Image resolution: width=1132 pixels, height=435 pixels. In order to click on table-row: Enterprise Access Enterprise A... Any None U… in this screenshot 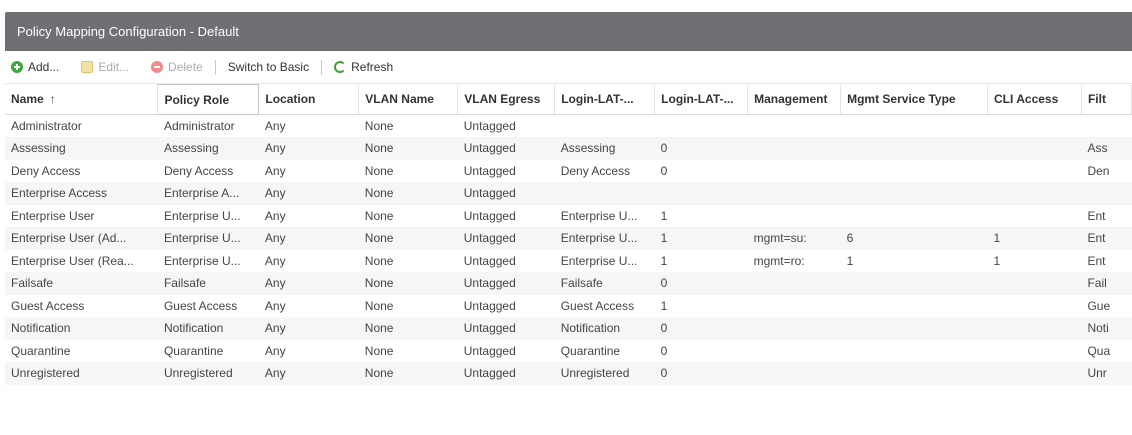, I will do `click(568, 193)`.